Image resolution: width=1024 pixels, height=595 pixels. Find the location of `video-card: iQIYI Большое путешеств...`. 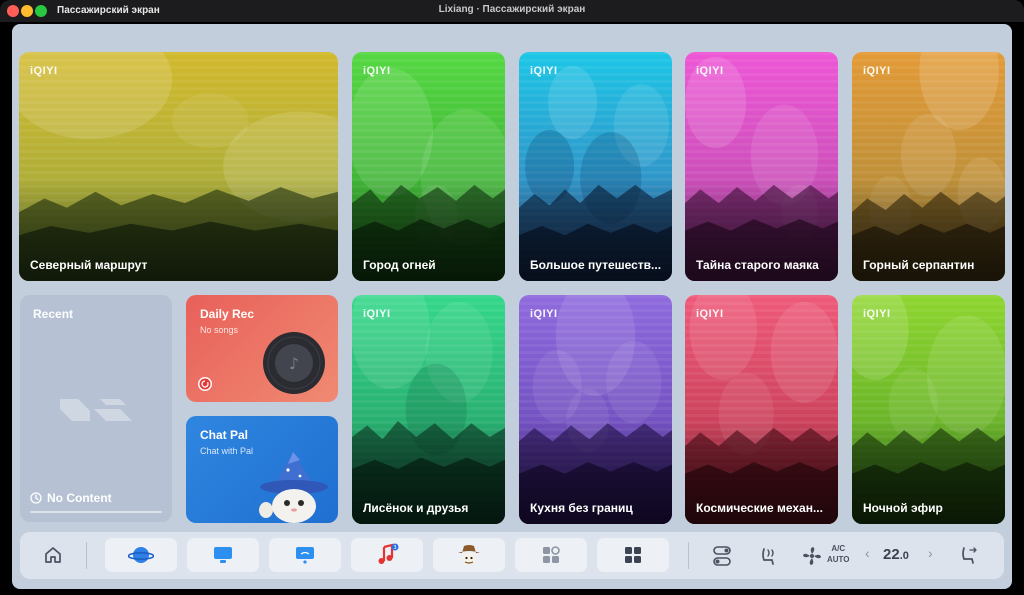

video-card: iQIYI Большое путешеств... is located at coordinates (595, 166).